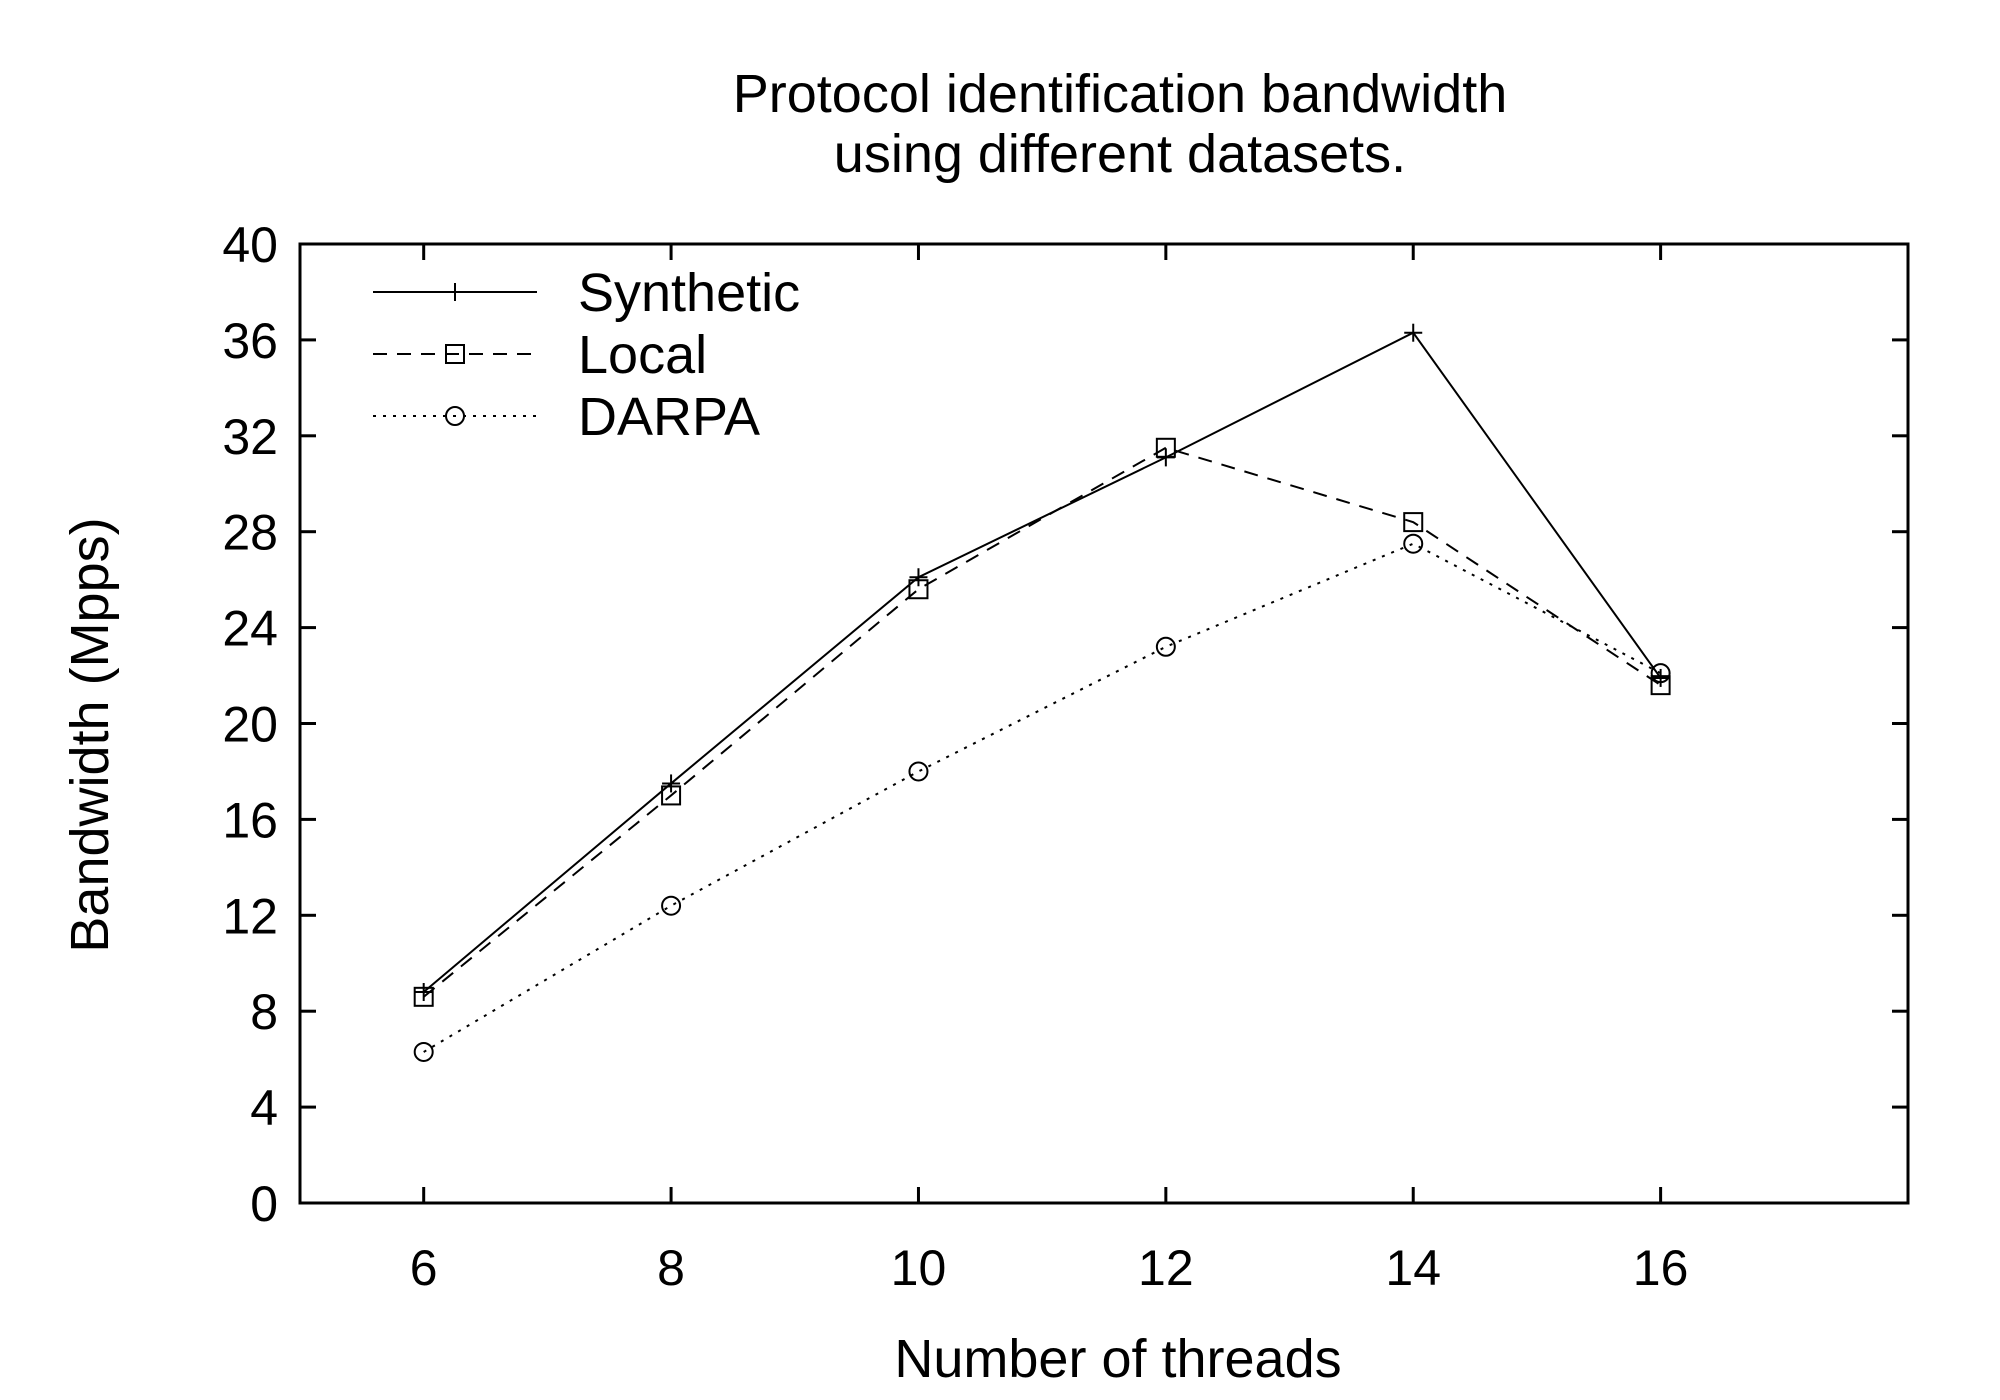 This screenshot has width=2000, height=1400. What do you see at coordinates (1117, 1359) in the screenshot?
I see `x-axis-label: Number of threads` at bounding box center [1117, 1359].